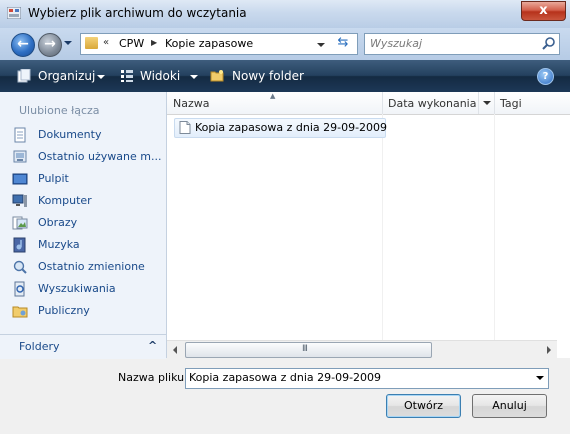 The height and width of the screenshot is (434, 570). What do you see at coordinates (87, 223) in the screenshot?
I see `sidebar-item-obrazy: Obrazy` at bounding box center [87, 223].